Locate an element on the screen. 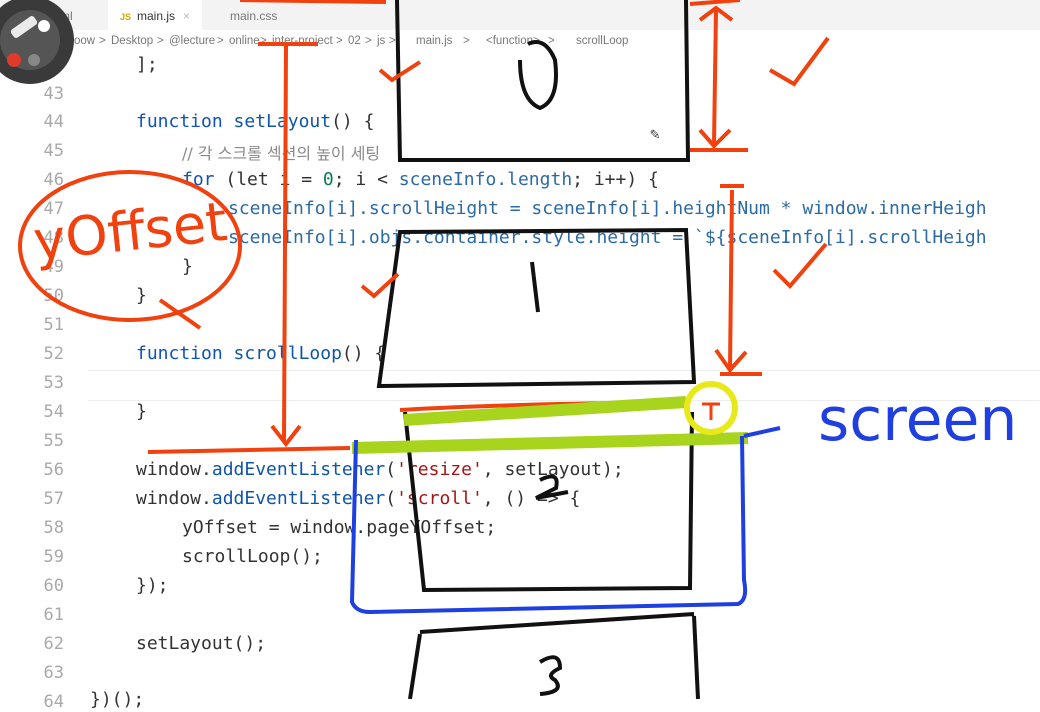  line-number: 52 is located at coordinates (53, 354).